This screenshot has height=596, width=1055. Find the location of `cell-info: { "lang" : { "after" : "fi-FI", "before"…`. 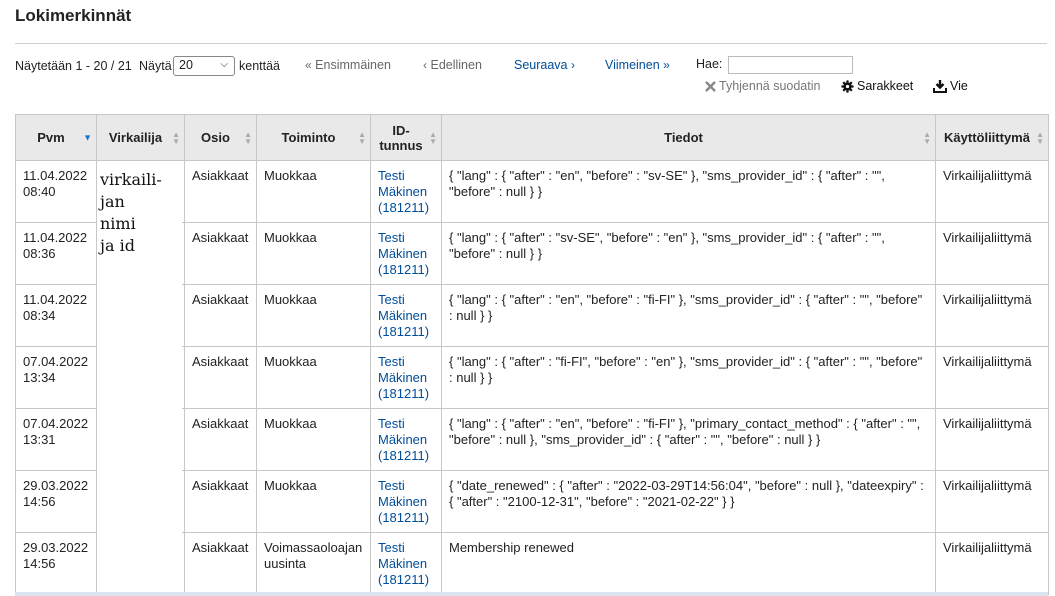

cell-info: { "lang" : { "after" : "fi-FI", "before"… is located at coordinates (688, 377).